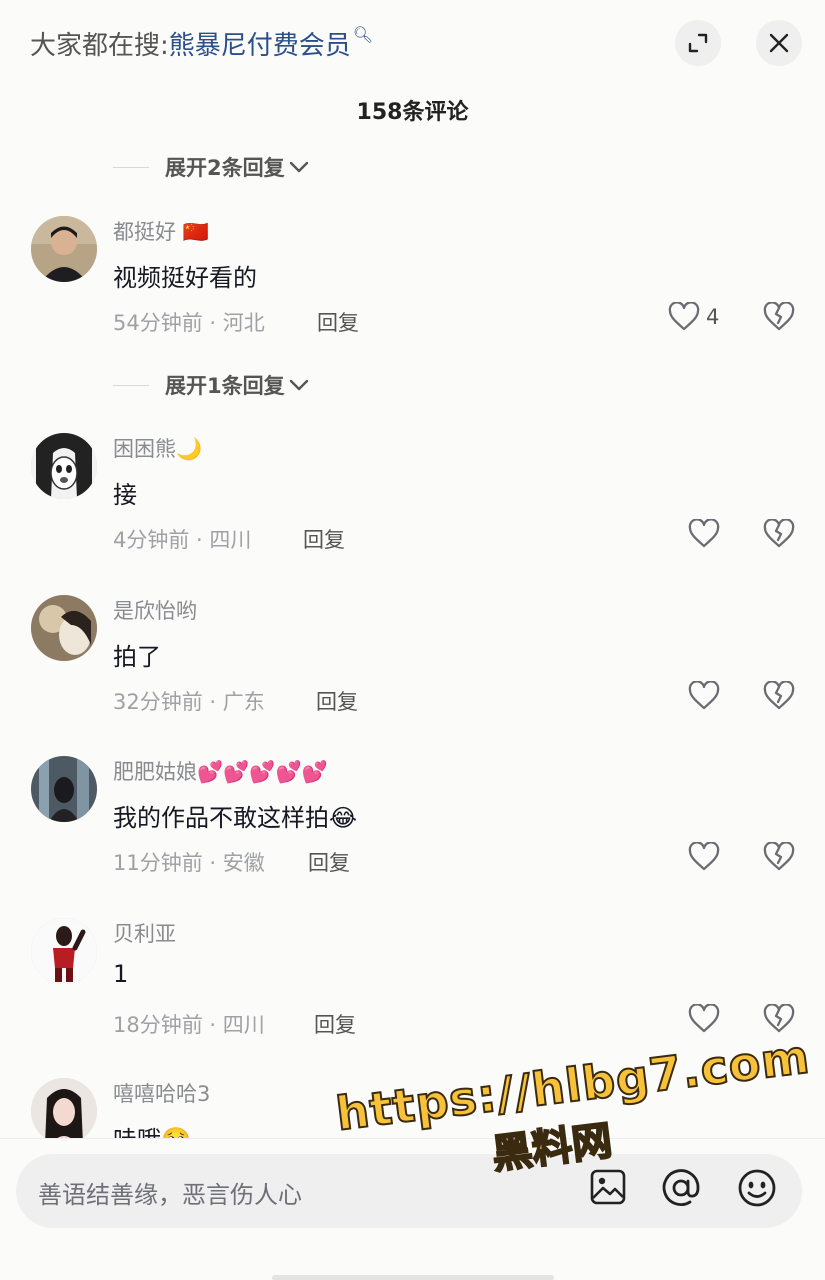 The image size is (825, 1280). Describe the element at coordinates (125, 495) in the screenshot. I see `comment-text: 接` at that location.